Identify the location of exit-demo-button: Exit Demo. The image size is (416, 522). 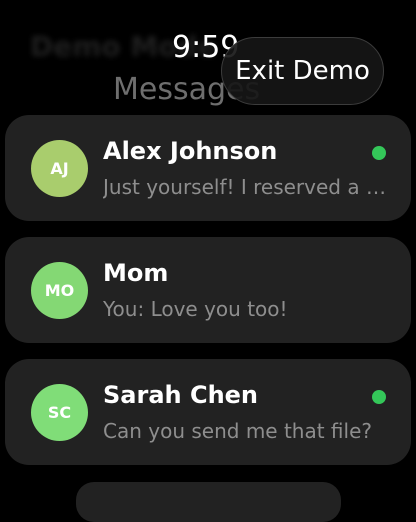
(302, 71).